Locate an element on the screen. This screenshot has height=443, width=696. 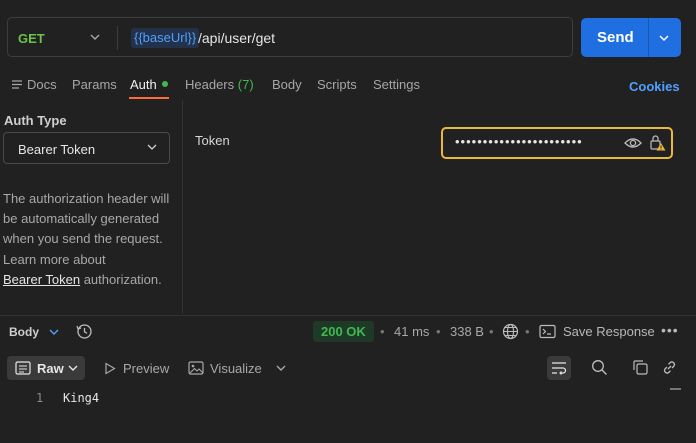
method-select: GET is located at coordinates (31, 38).